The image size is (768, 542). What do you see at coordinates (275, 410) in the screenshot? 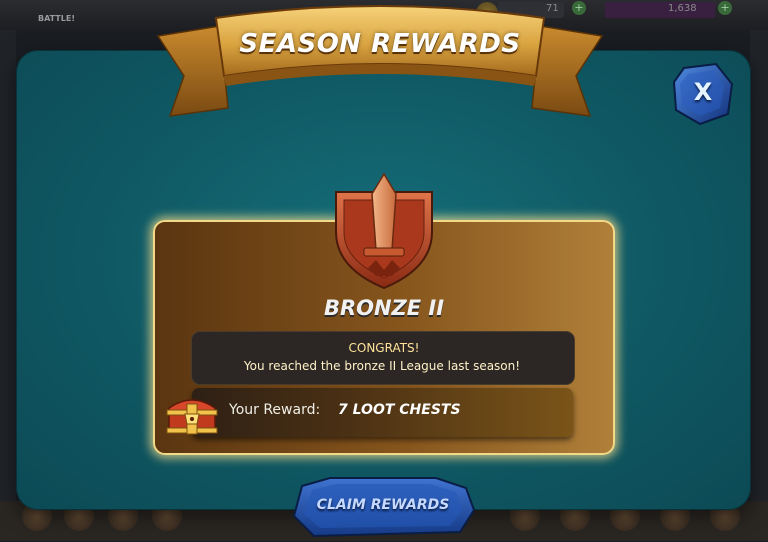
I see `reward-label: Your Reward:` at bounding box center [275, 410].